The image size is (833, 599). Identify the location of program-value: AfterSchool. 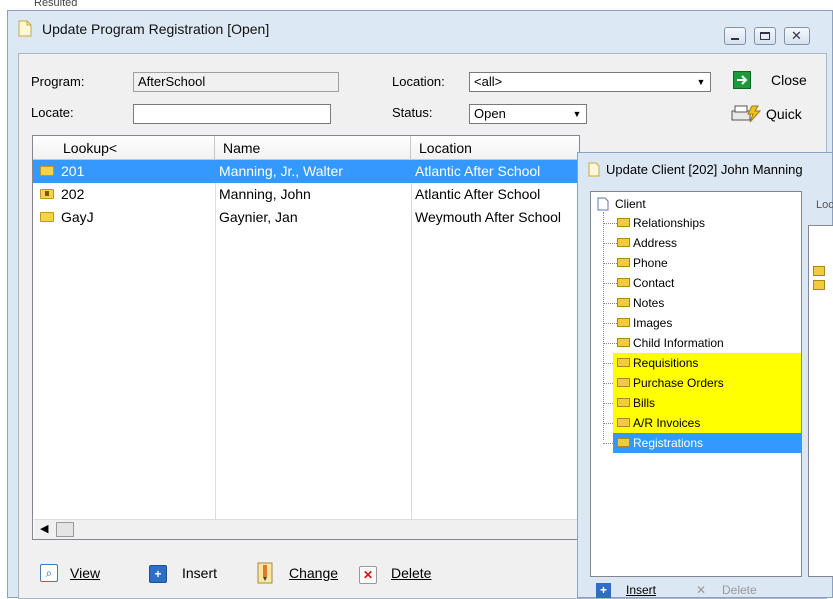
(172, 81).